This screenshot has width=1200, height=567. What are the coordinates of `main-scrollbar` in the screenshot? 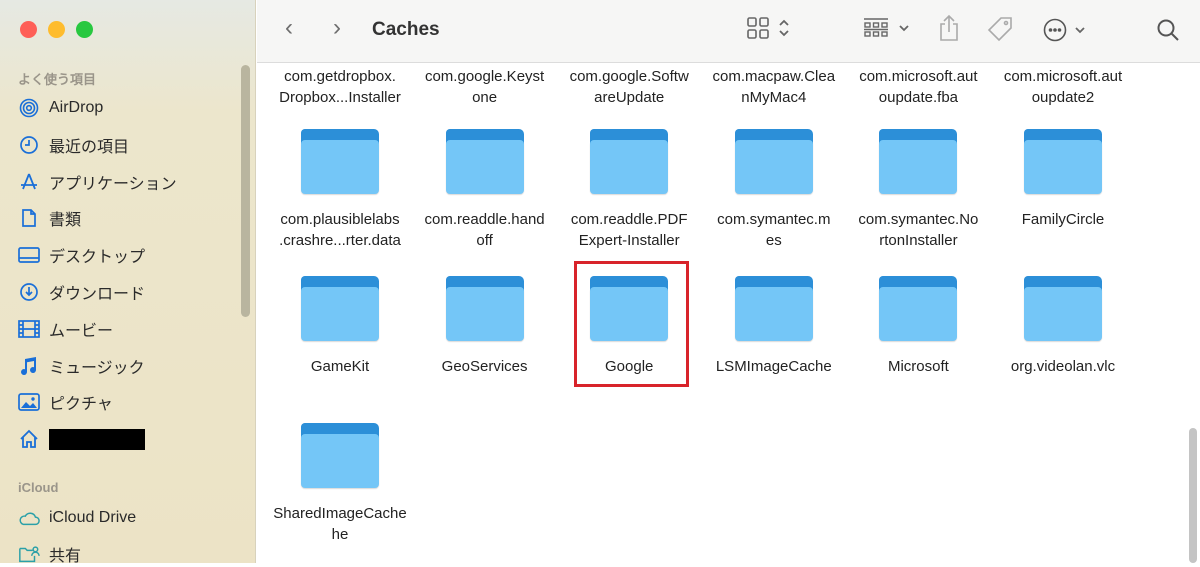 It's located at (1193, 495).